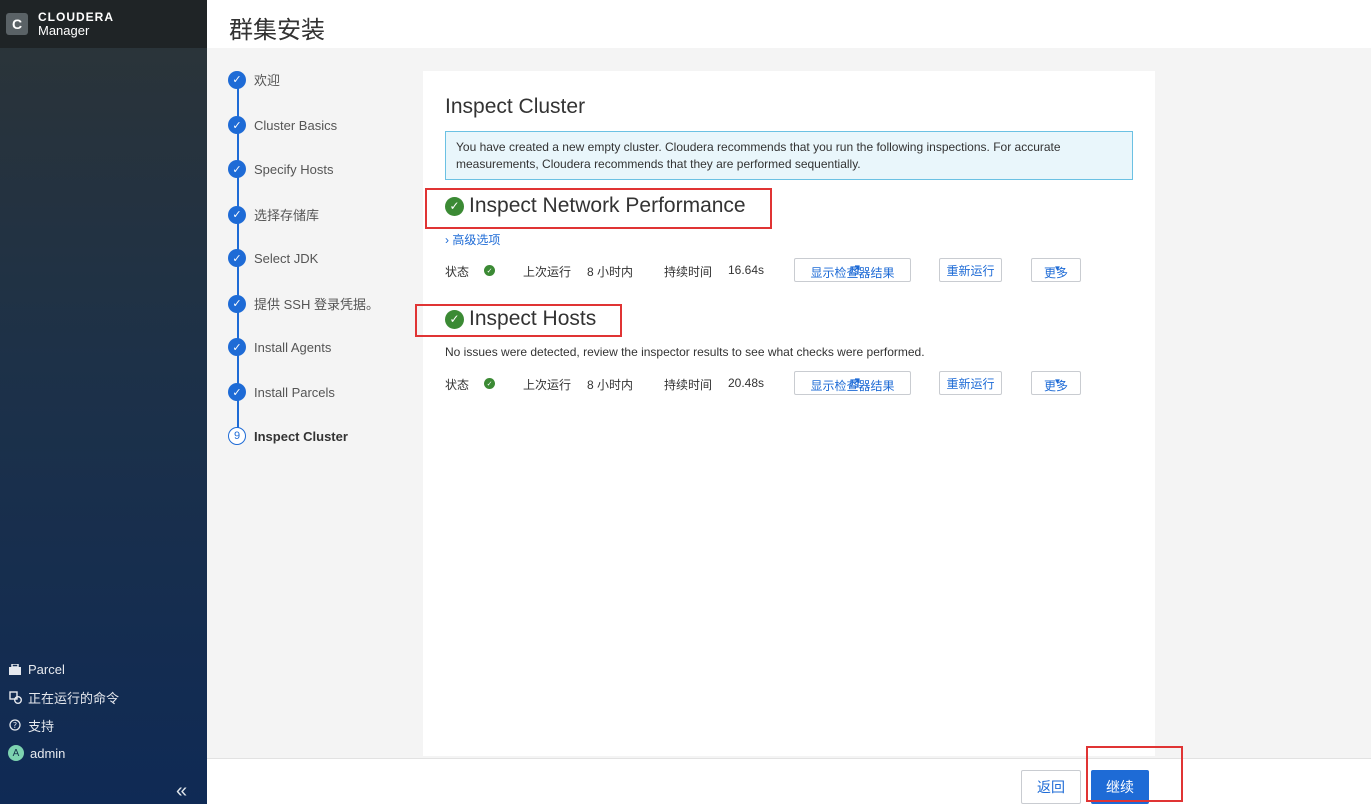  I want to click on sidebar-item-label: 支持, so click(41, 726).